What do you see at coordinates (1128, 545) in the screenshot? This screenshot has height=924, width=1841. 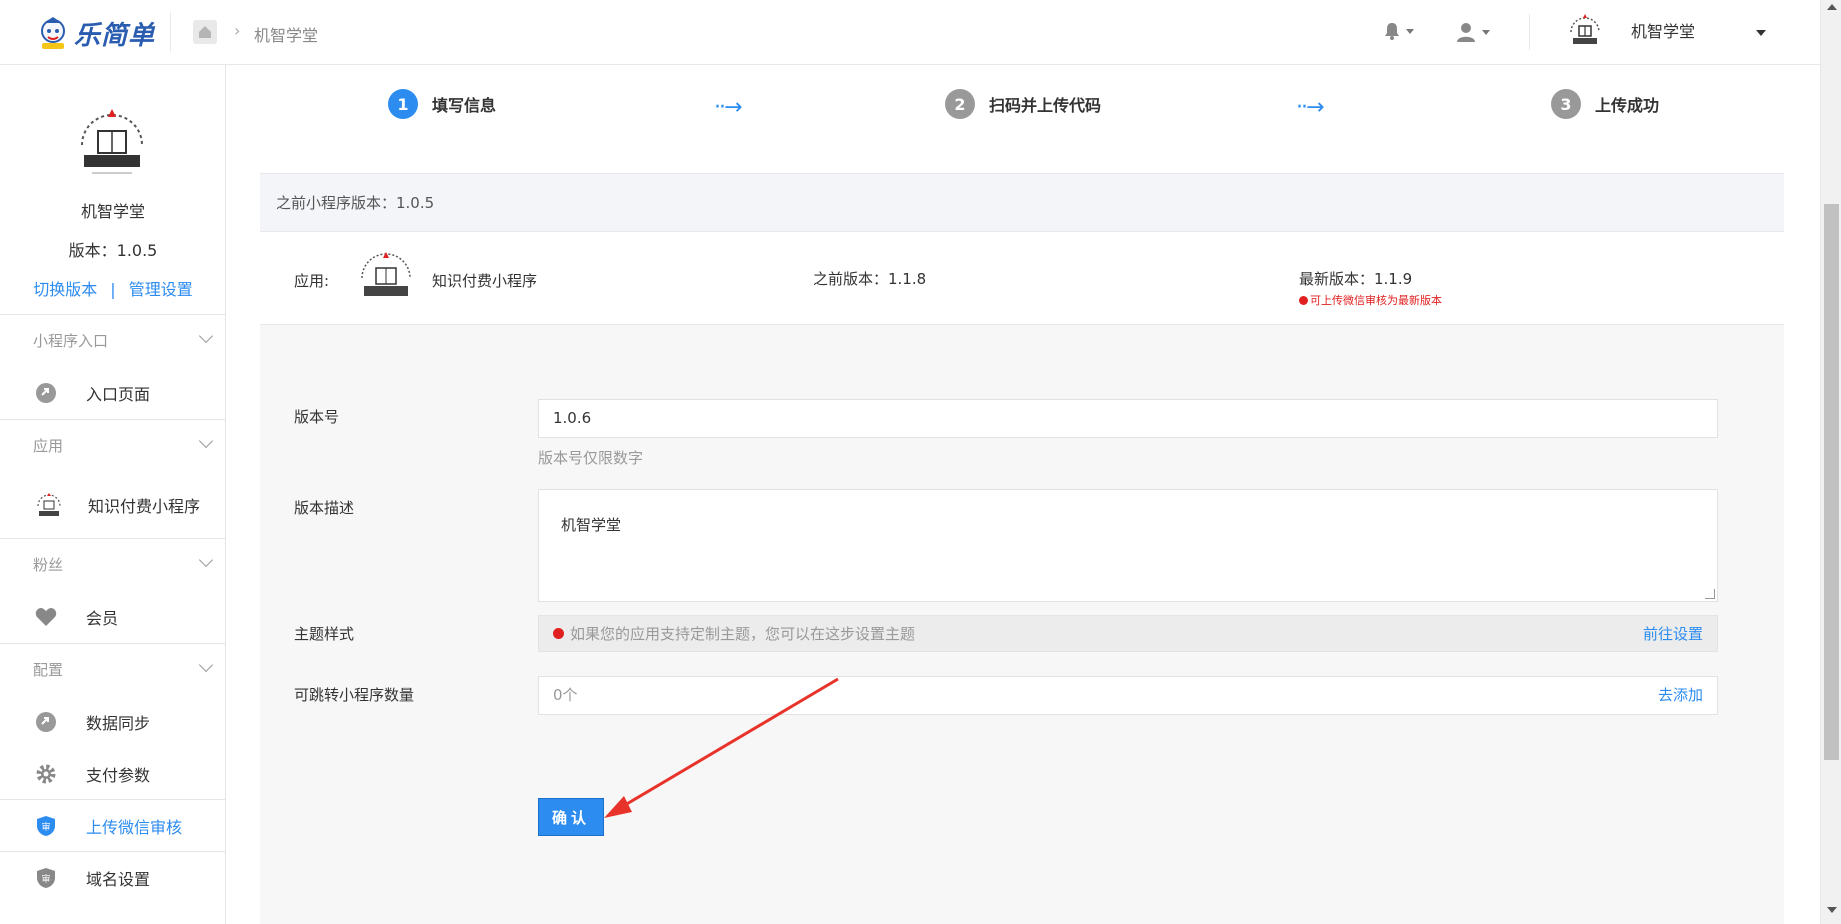 I see `description-textarea: 机智学堂` at bounding box center [1128, 545].